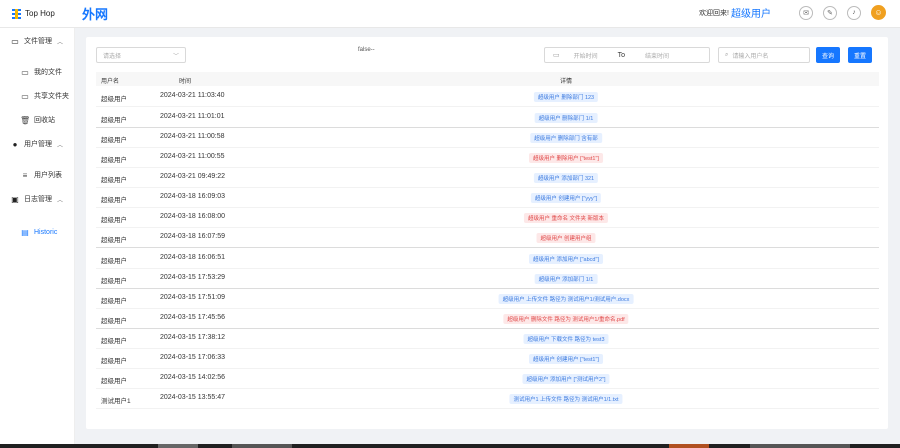  What do you see at coordinates (192, 136) in the screenshot?
I see `cell-time: 2024-03-21 11:00:58` at bounding box center [192, 136].